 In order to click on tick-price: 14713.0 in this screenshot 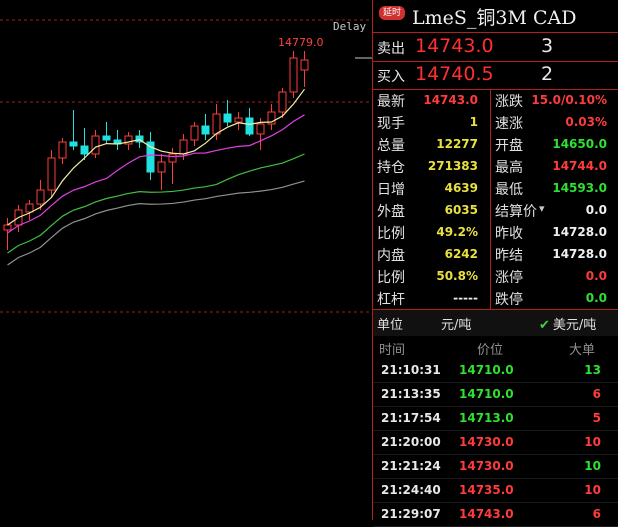, I will do `click(486, 418)`.